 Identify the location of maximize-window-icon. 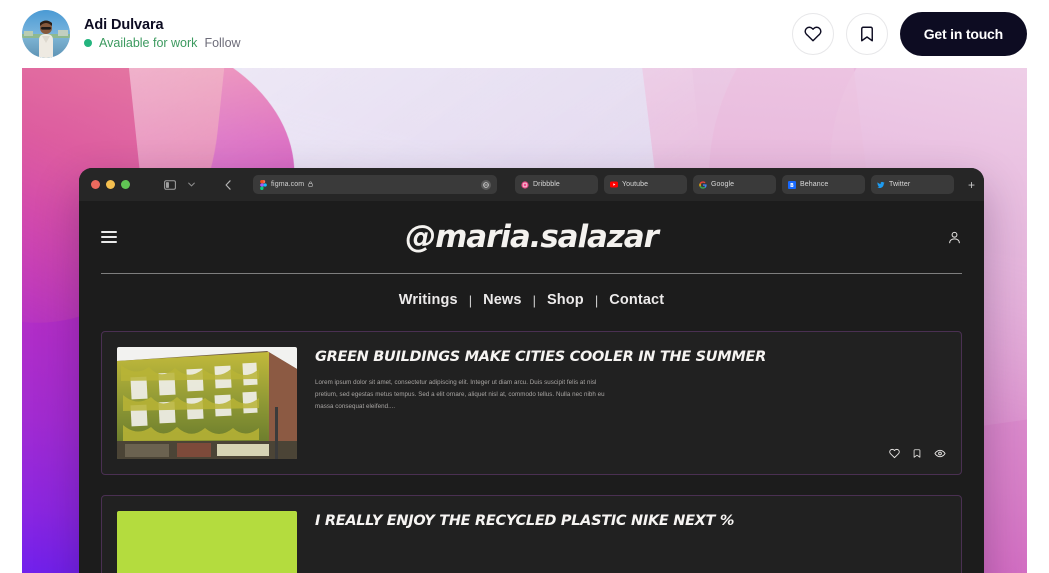
(125, 184).